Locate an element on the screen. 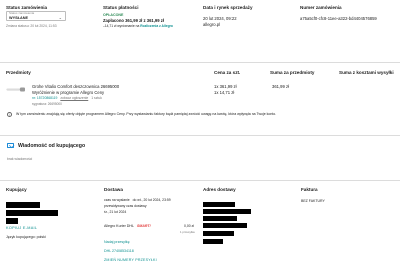 This screenshot has height=272, width=400. buyer-name-redacted is located at coordinates (23, 205).